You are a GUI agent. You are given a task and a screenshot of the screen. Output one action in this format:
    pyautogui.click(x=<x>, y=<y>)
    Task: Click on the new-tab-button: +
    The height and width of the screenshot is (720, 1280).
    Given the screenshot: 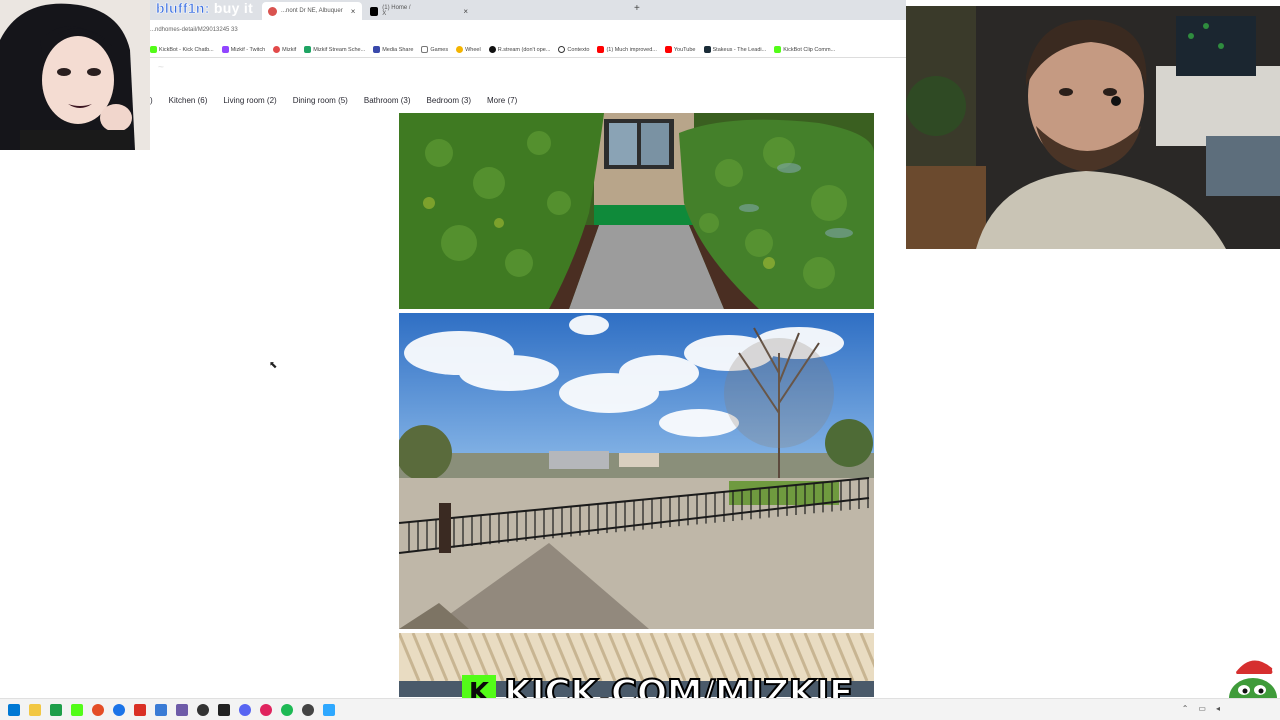 What is the action you would take?
    pyautogui.click(x=637, y=8)
    